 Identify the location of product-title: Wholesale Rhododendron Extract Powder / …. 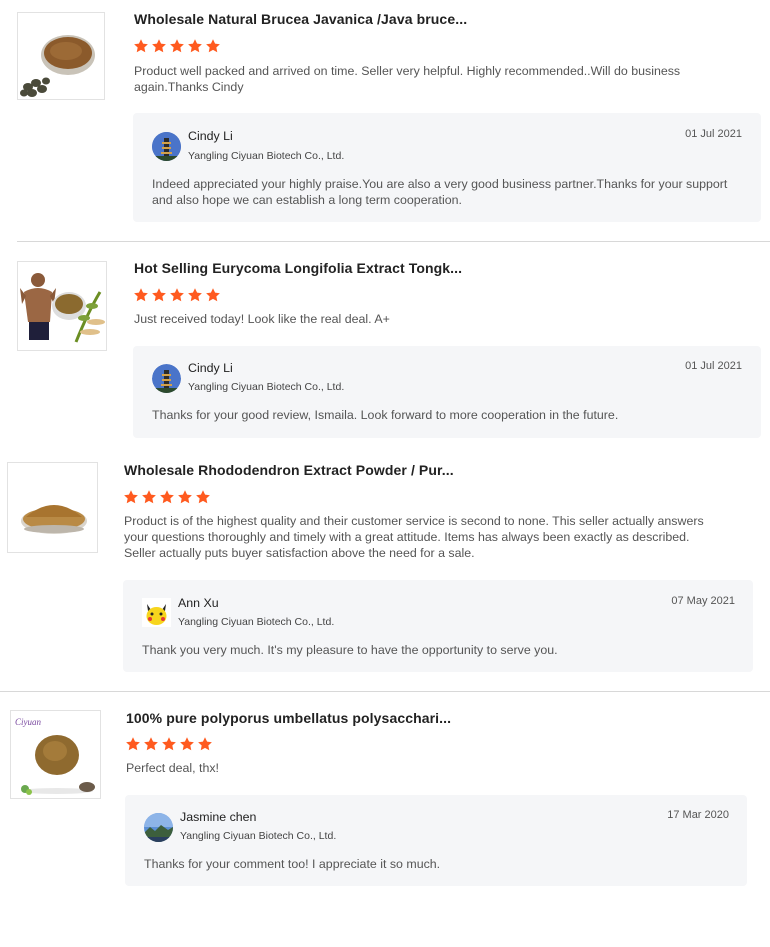
(289, 470).